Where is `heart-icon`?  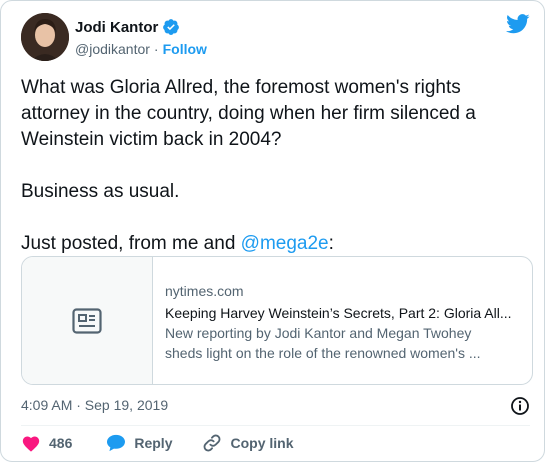 heart-icon is located at coordinates (31, 444).